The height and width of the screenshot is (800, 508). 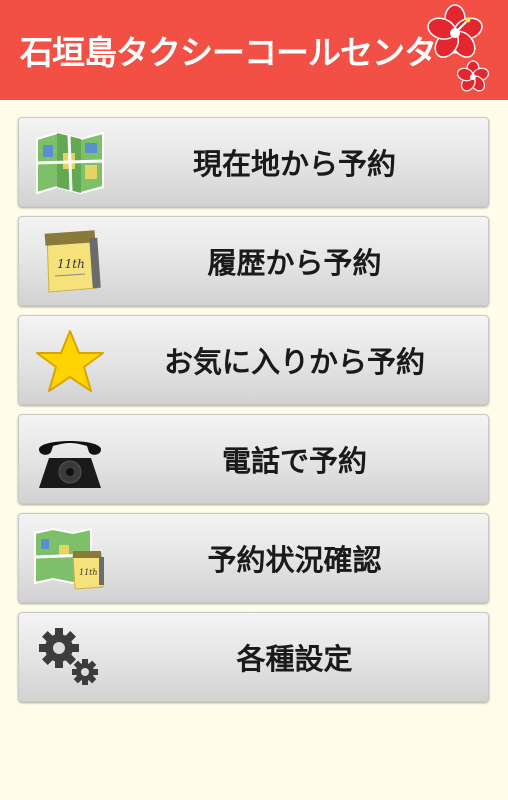 I want to click on map-calendar-icon: 11th, so click(x=69, y=558).